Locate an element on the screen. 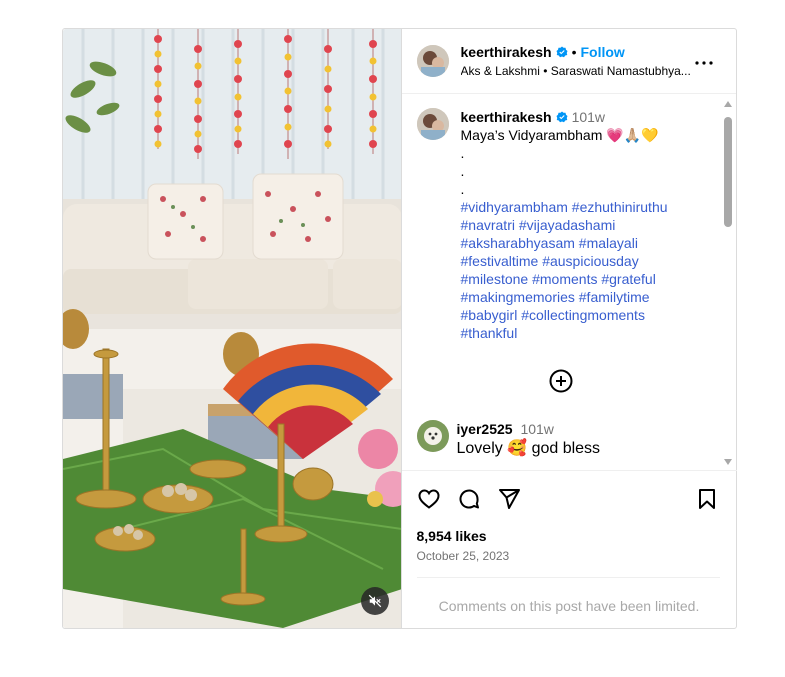 This screenshot has height=677, width=785. hashtag-link: #familytime is located at coordinates (614, 297).